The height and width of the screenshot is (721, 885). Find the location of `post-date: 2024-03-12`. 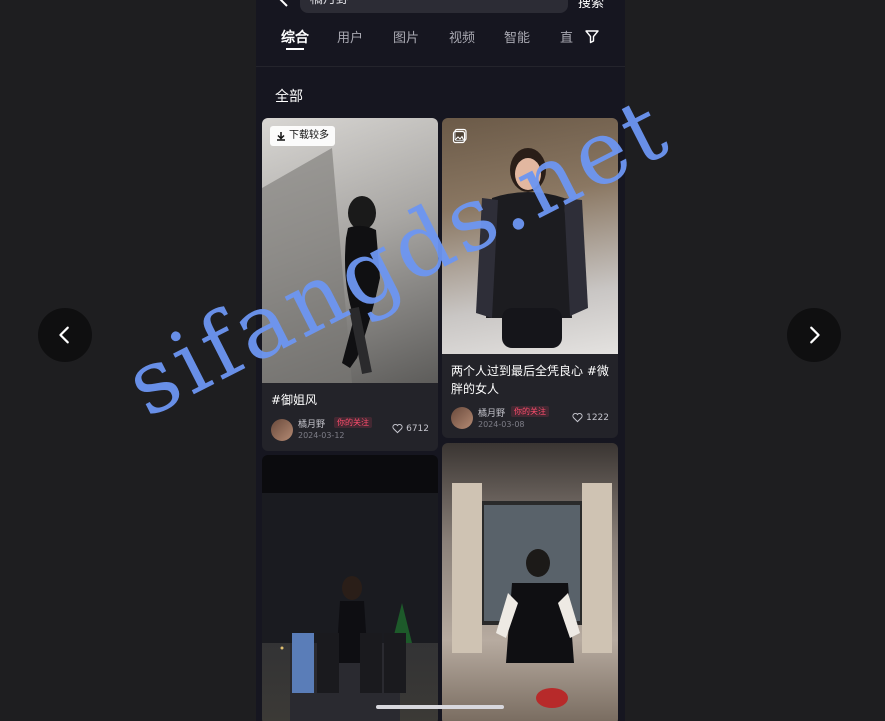

post-date: 2024-03-12 is located at coordinates (321, 435).